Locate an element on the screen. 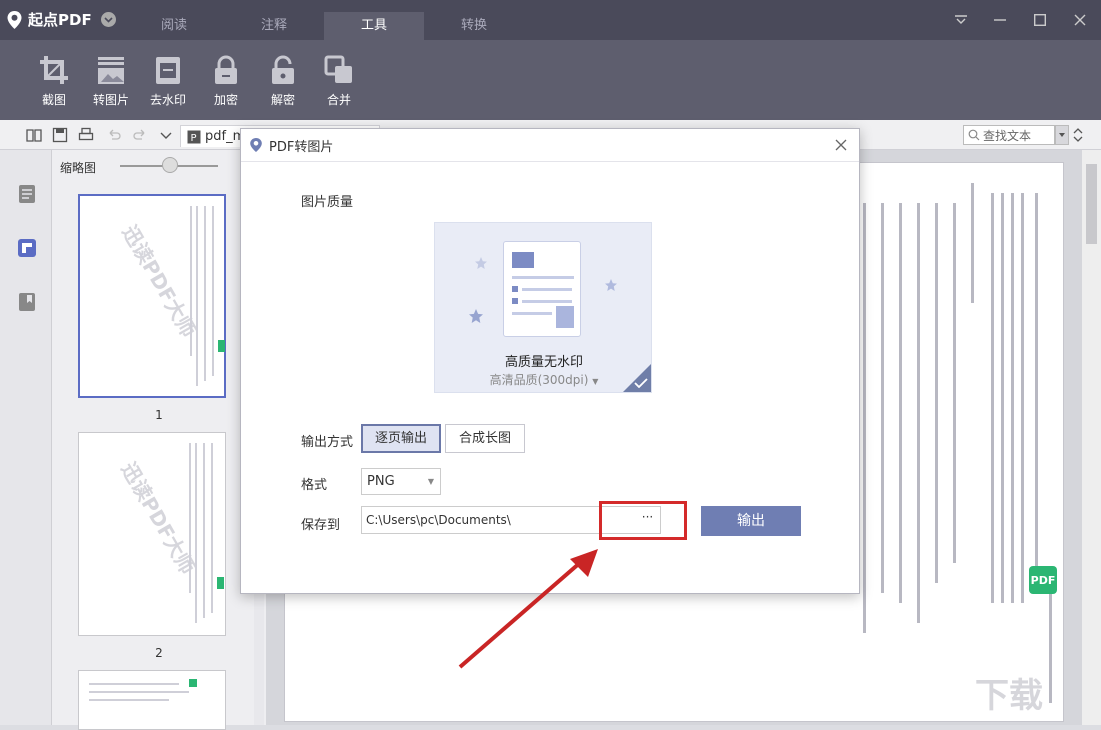 The image size is (1101, 730). tab-annotate: 注释 is located at coordinates (274, 26).